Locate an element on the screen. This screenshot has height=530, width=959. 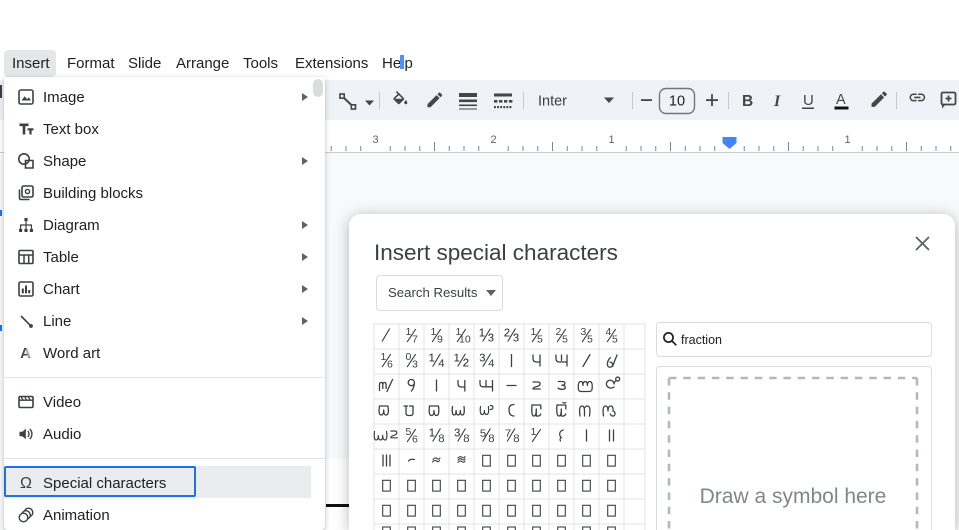
svg-text: 7 is located at coordinates (415, 340).